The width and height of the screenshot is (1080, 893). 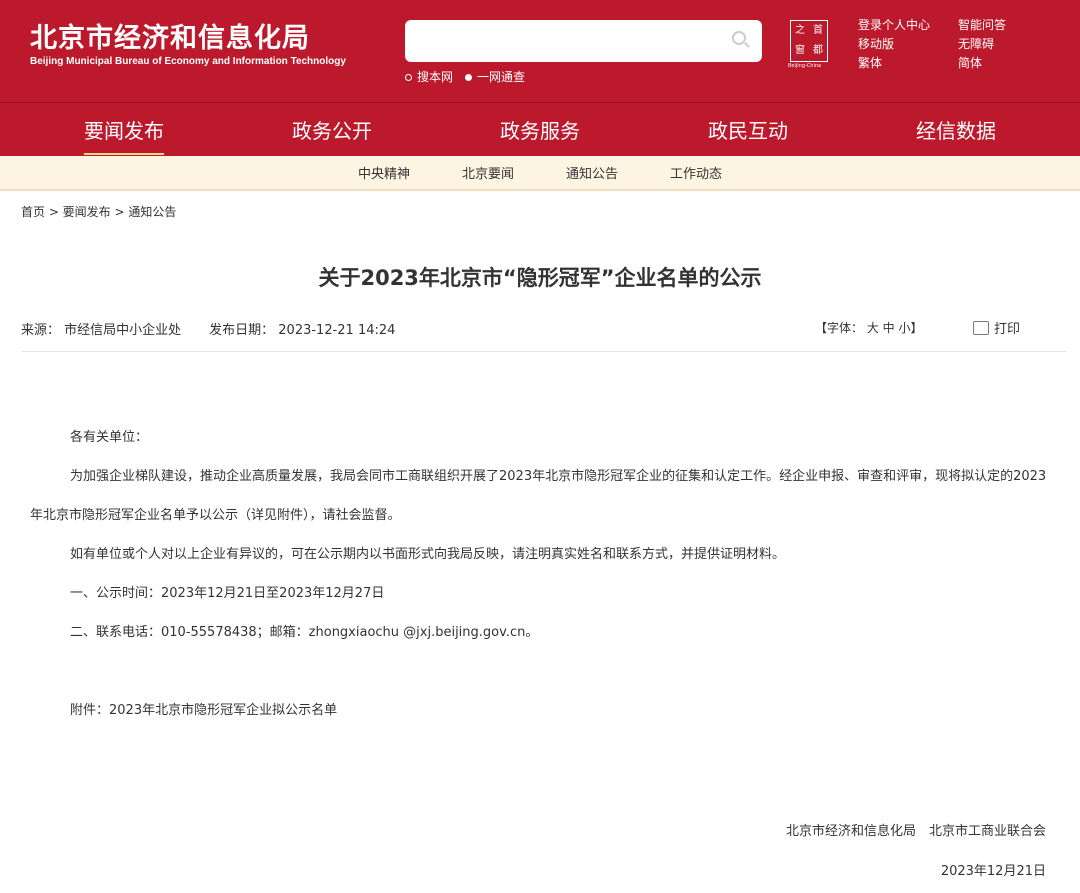 I want to click on search-icon, so click(x=739, y=38).